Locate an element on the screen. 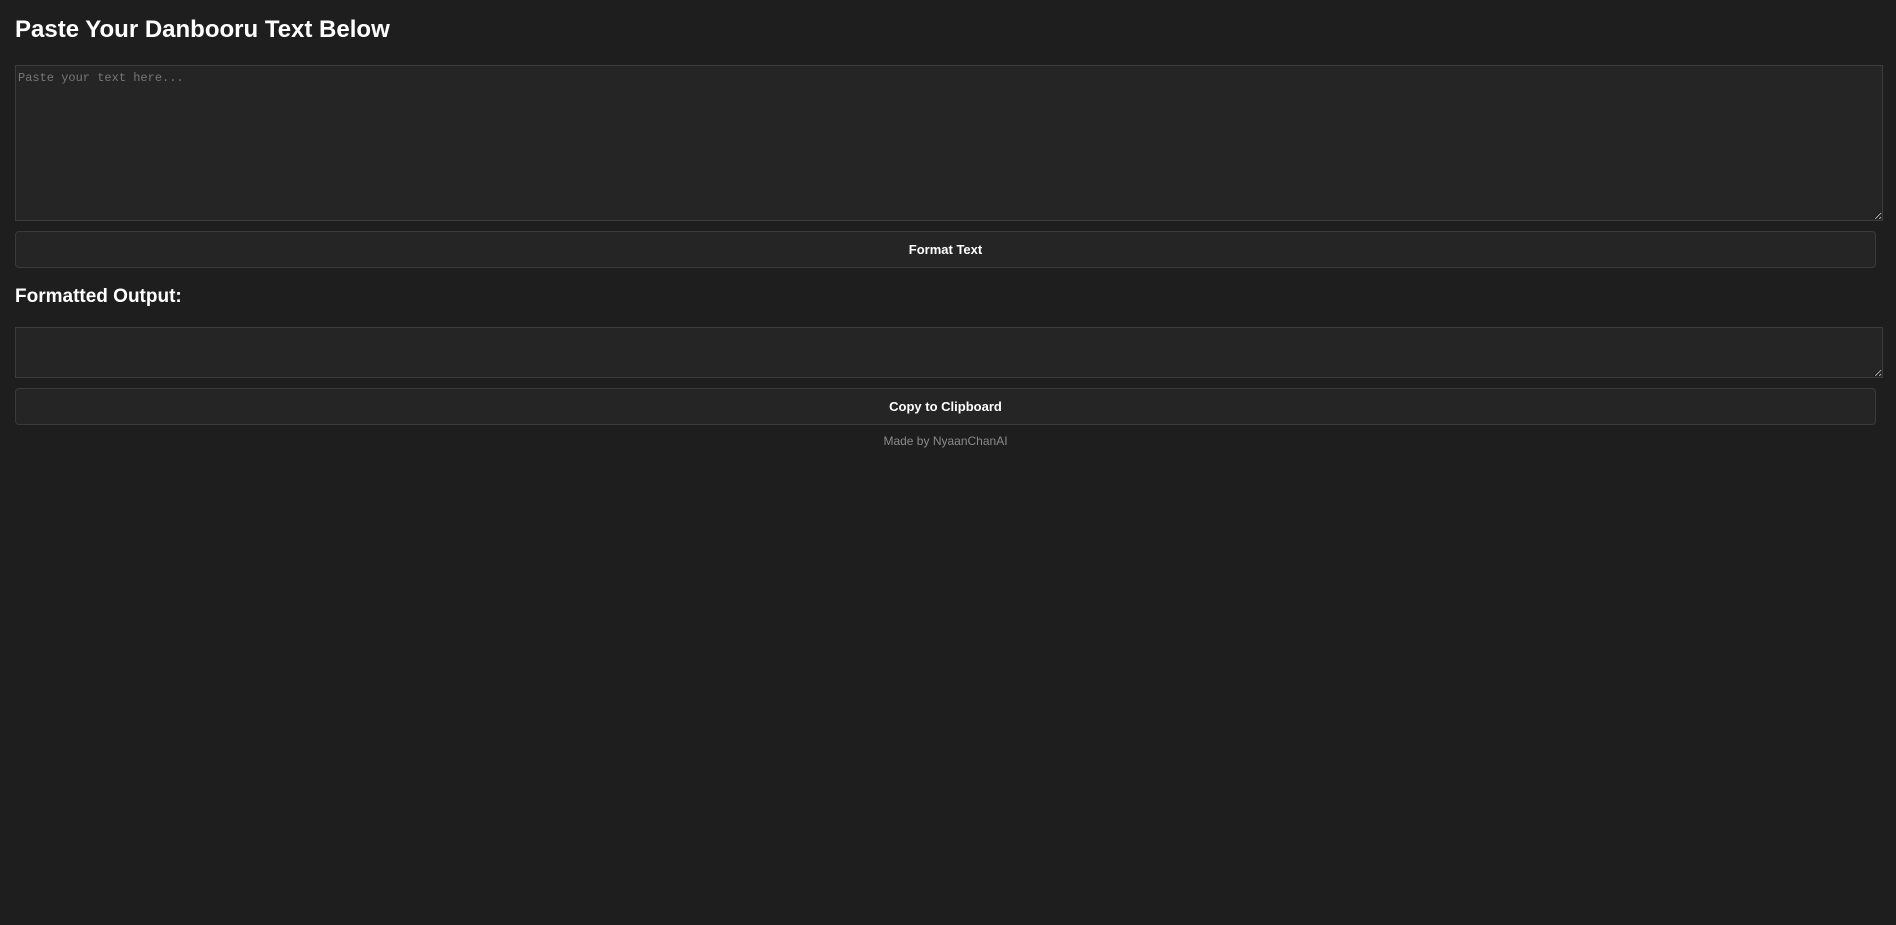 This screenshot has width=1896, height=925. copy-to-clipboard-button: Copy to Clipboard is located at coordinates (945, 406).